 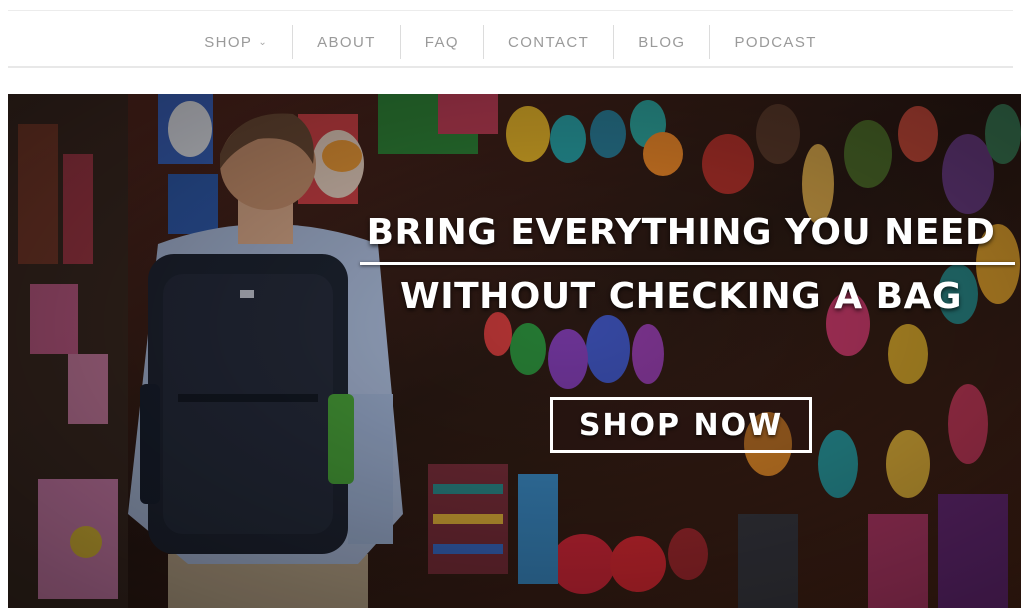 I want to click on nav-item-podcast: PODCAST, so click(x=775, y=42).